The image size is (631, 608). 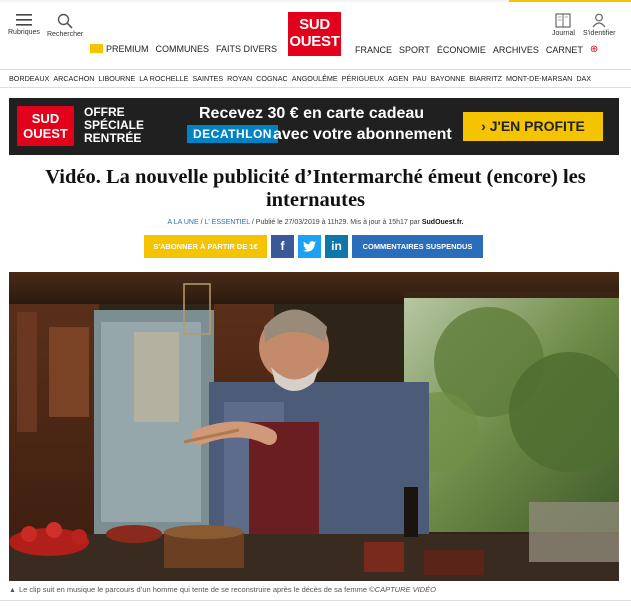 I want to click on more-plus-icon: ⊕, so click(x=594, y=49).